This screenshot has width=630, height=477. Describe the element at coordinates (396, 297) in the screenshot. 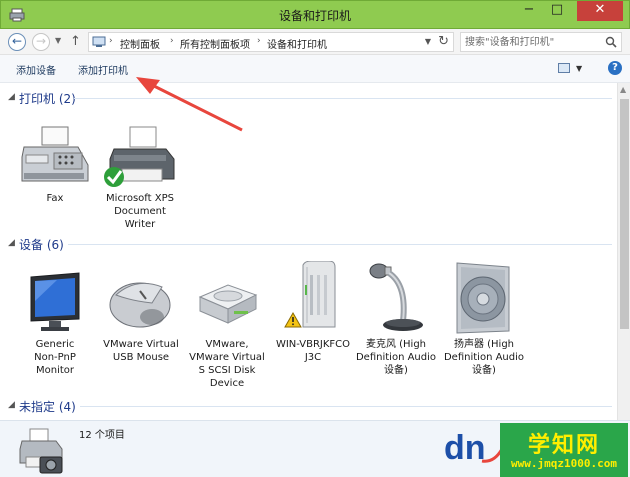

I see `microphone-icon` at that location.